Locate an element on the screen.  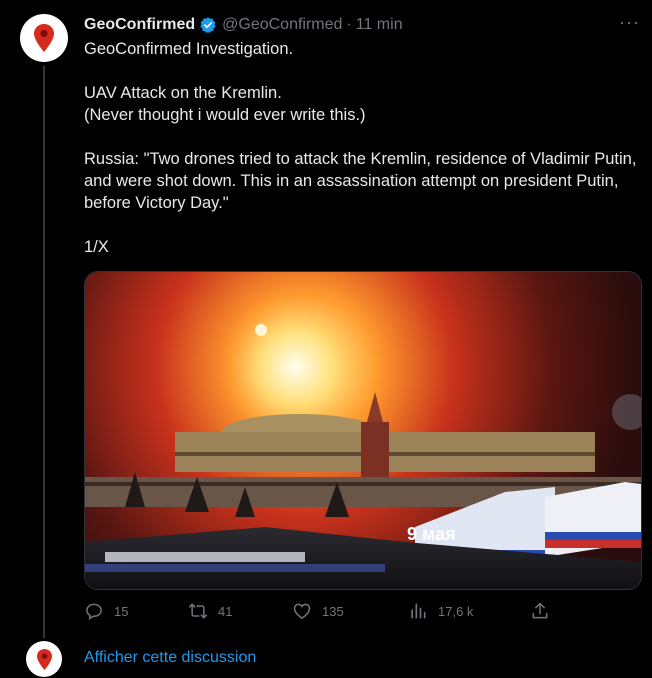
reply-icon is located at coordinates (94, 612).